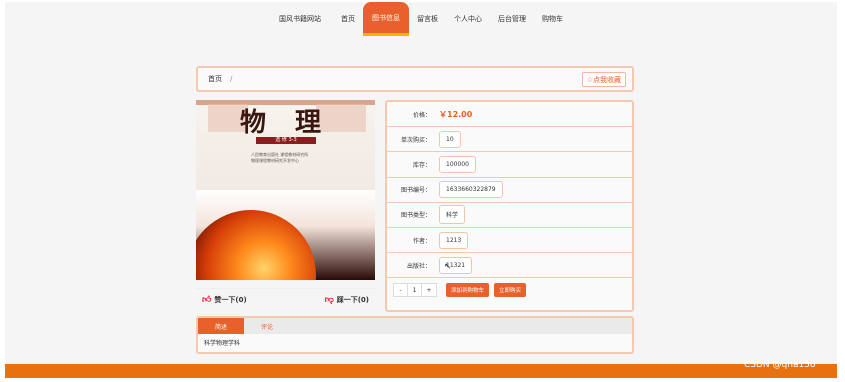 Image resolution: width=845 pixels, height=382 pixels. Describe the element at coordinates (286, 140) in the screenshot. I see `cover-subtitle: 选 修 3-3` at that location.